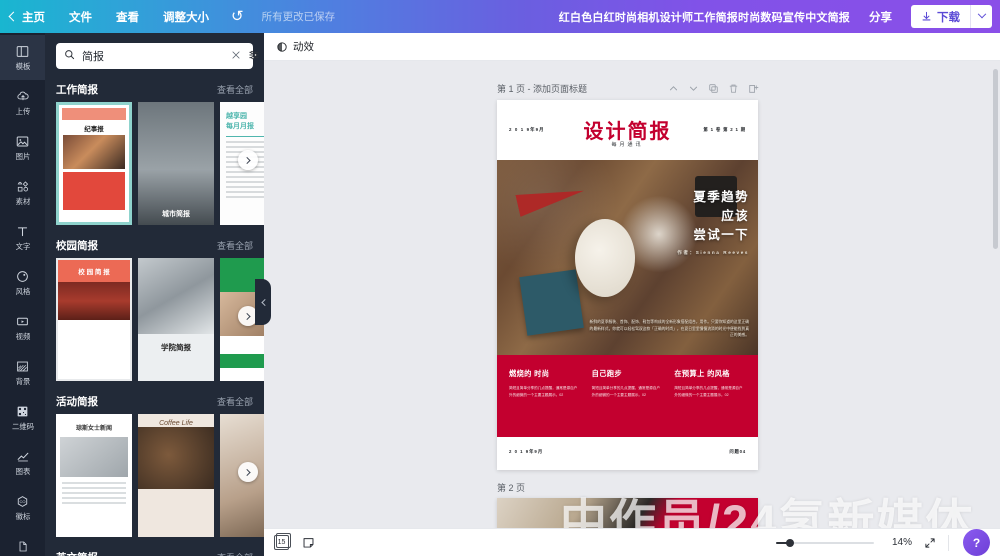 The image size is (1000, 556). What do you see at coordinates (154, 88) in the screenshot?
I see `category-header-work: 工作简报 查看全部` at bounding box center [154, 88].